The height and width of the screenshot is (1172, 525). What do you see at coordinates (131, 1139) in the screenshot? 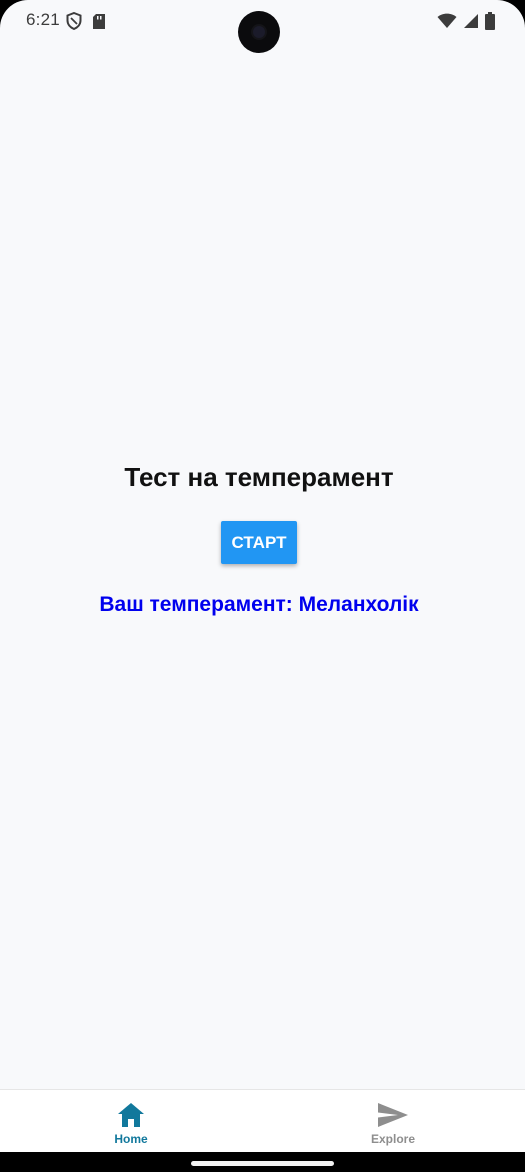
I see `tab-home-label: Home` at bounding box center [131, 1139].